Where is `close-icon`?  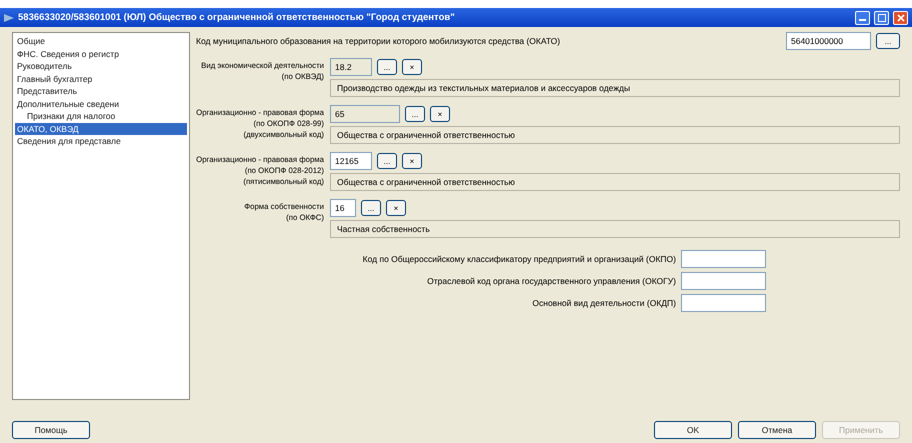 close-icon is located at coordinates (900, 18).